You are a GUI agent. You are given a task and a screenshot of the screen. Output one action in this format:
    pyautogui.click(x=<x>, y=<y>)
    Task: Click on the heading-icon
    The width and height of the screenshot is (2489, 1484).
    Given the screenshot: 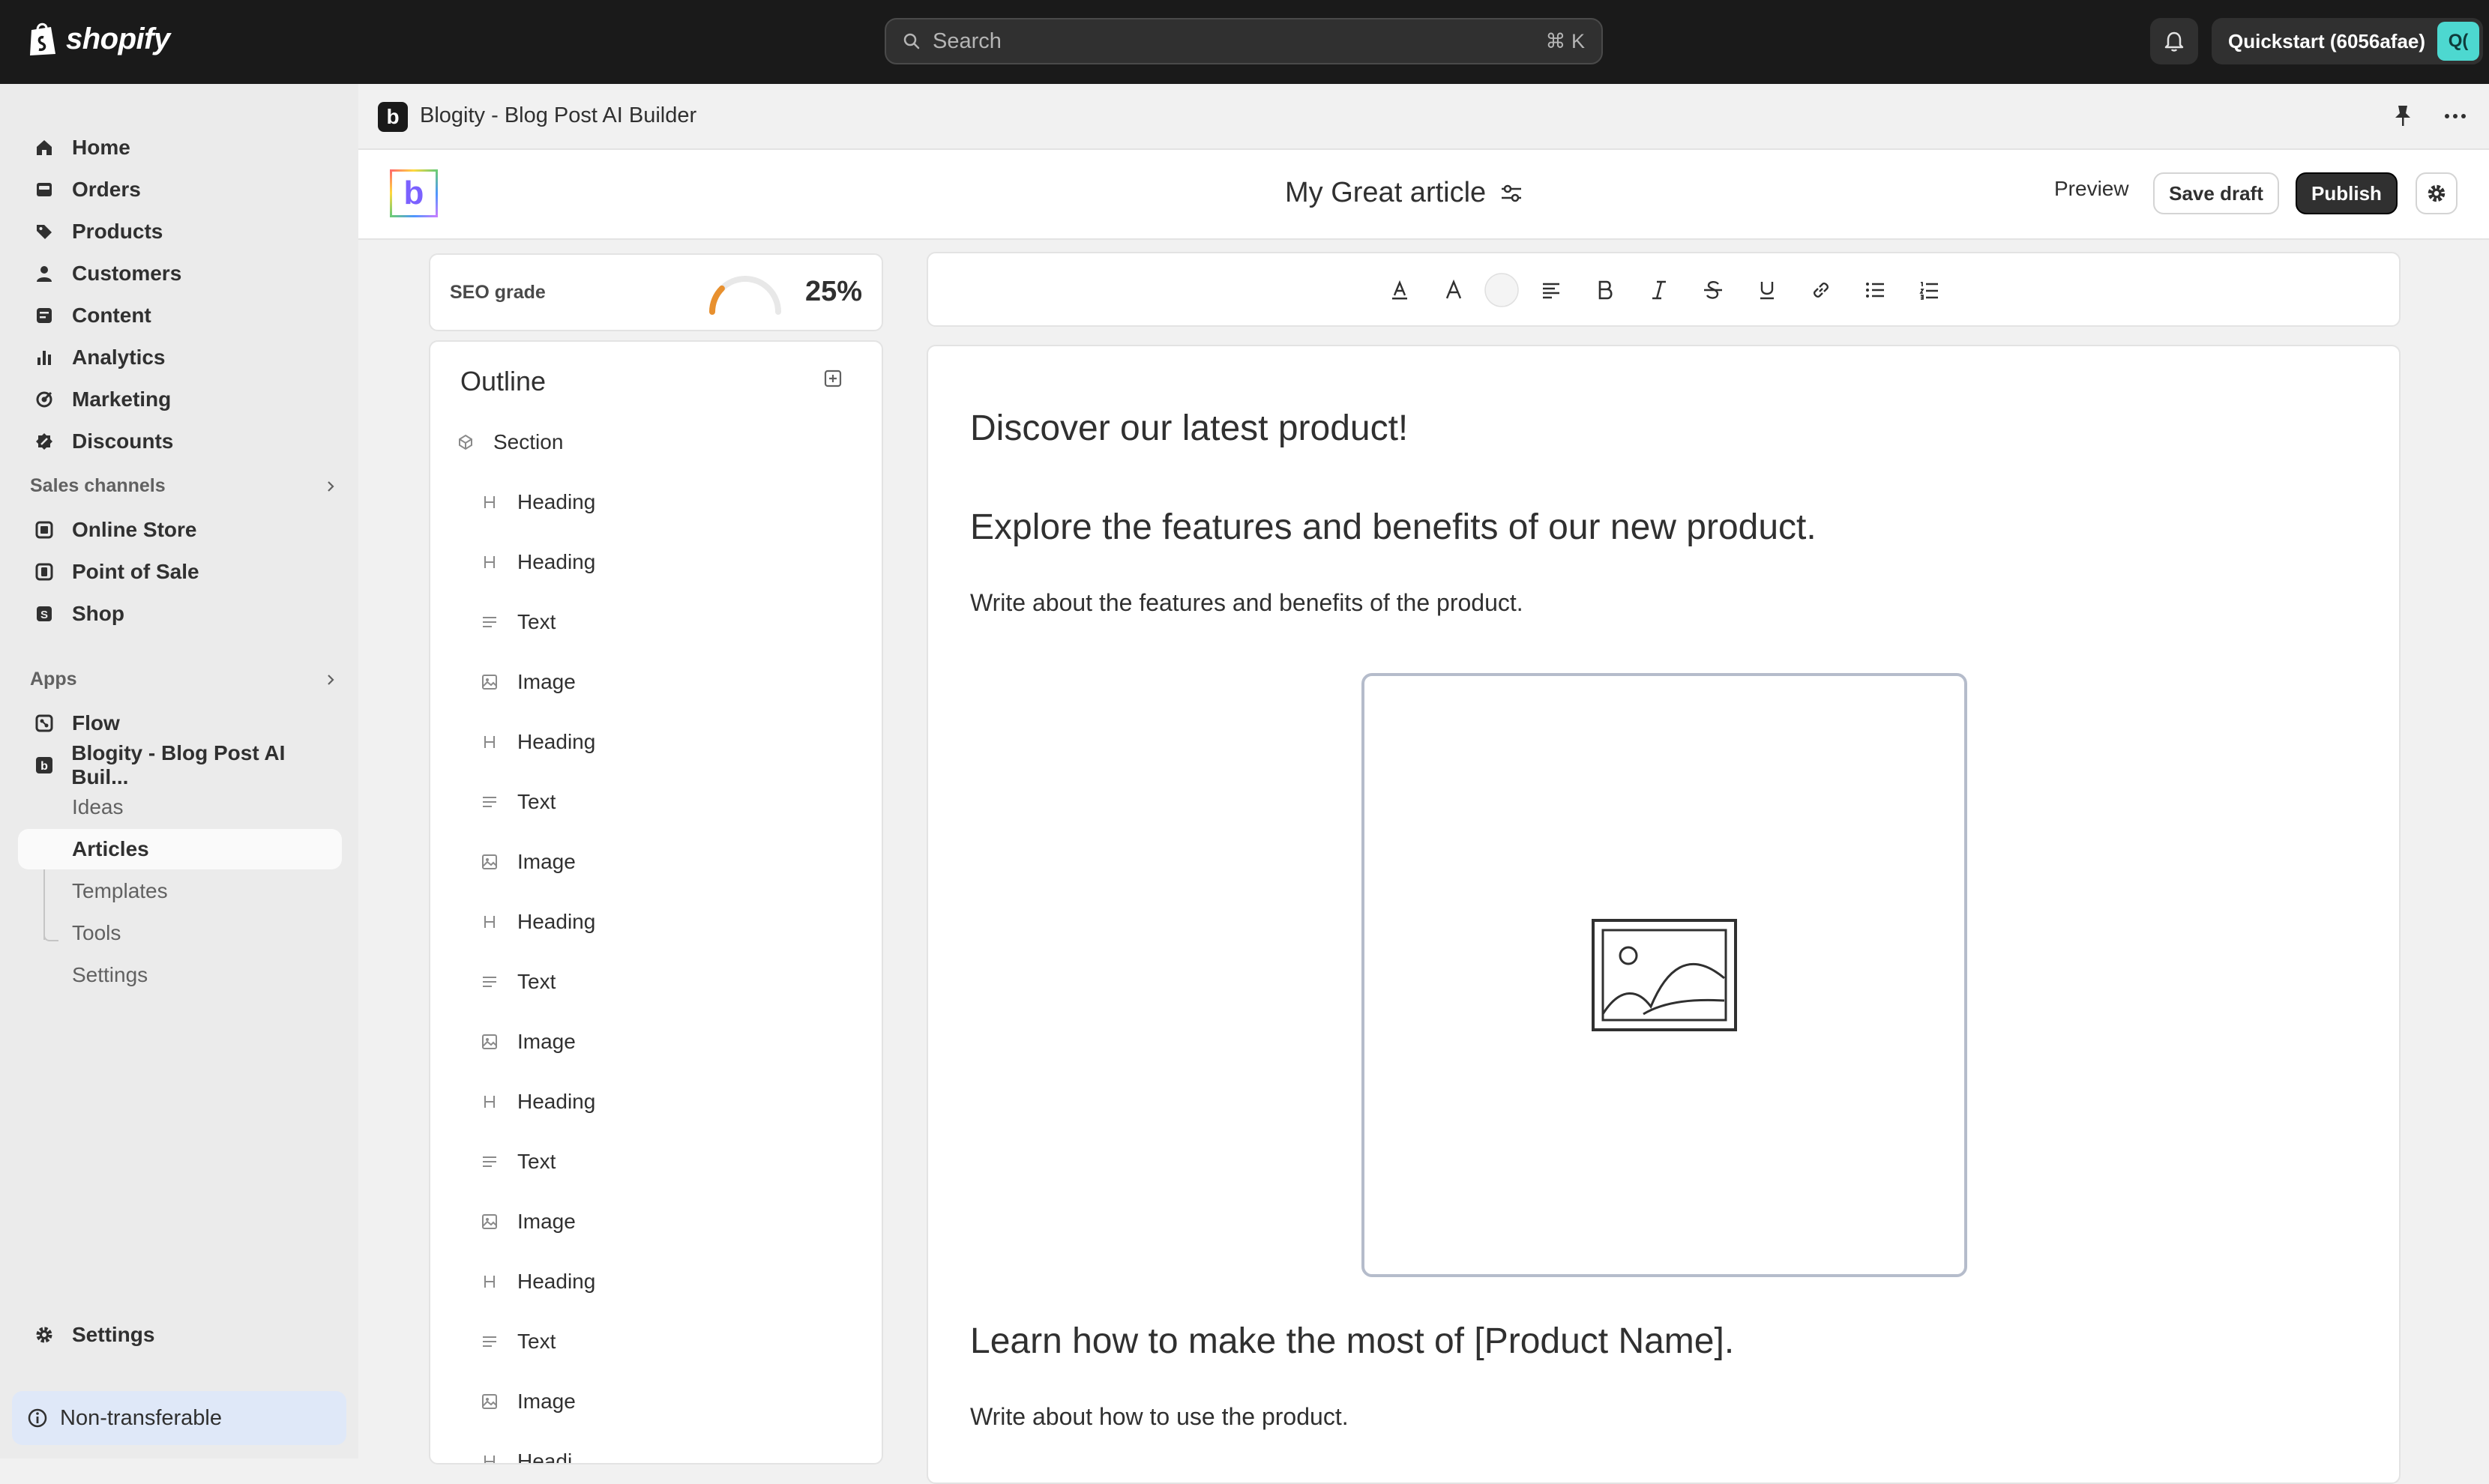 What is the action you would take?
    pyautogui.click(x=489, y=1102)
    